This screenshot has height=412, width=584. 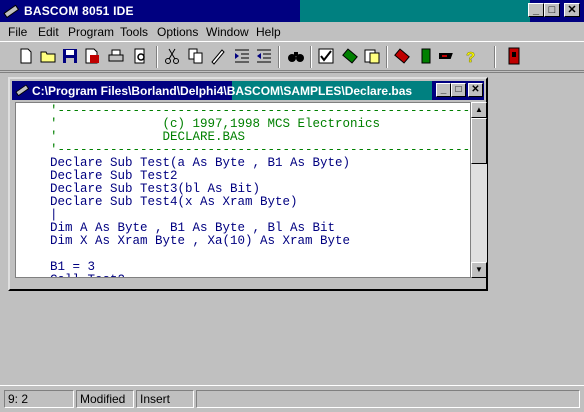 I want to click on compile-icon, so click(x=350, y=56).